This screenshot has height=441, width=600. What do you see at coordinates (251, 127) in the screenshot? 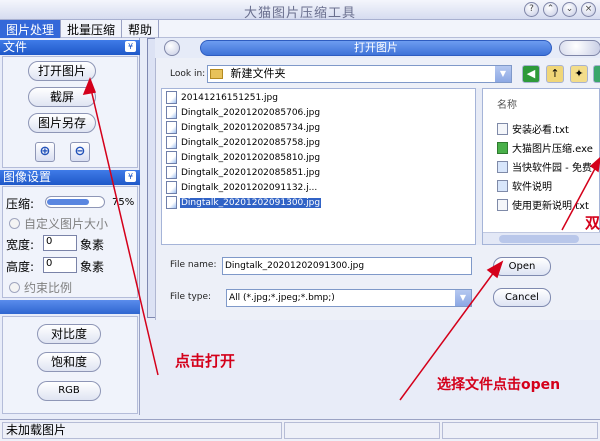
I see `file-item-name: Dingtalk_20201202085734.jpg` at bounding box center [251, 127].